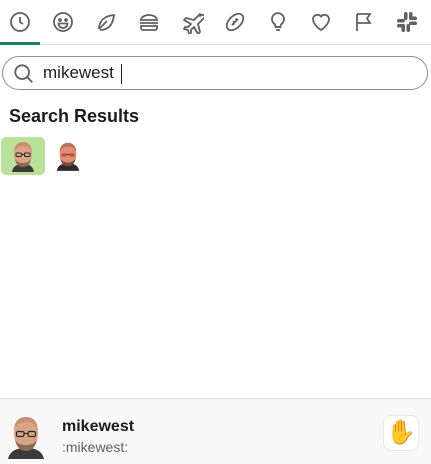 This screenshot has height=464, width=431. I want to click on tab-flags, so click(364, 22).